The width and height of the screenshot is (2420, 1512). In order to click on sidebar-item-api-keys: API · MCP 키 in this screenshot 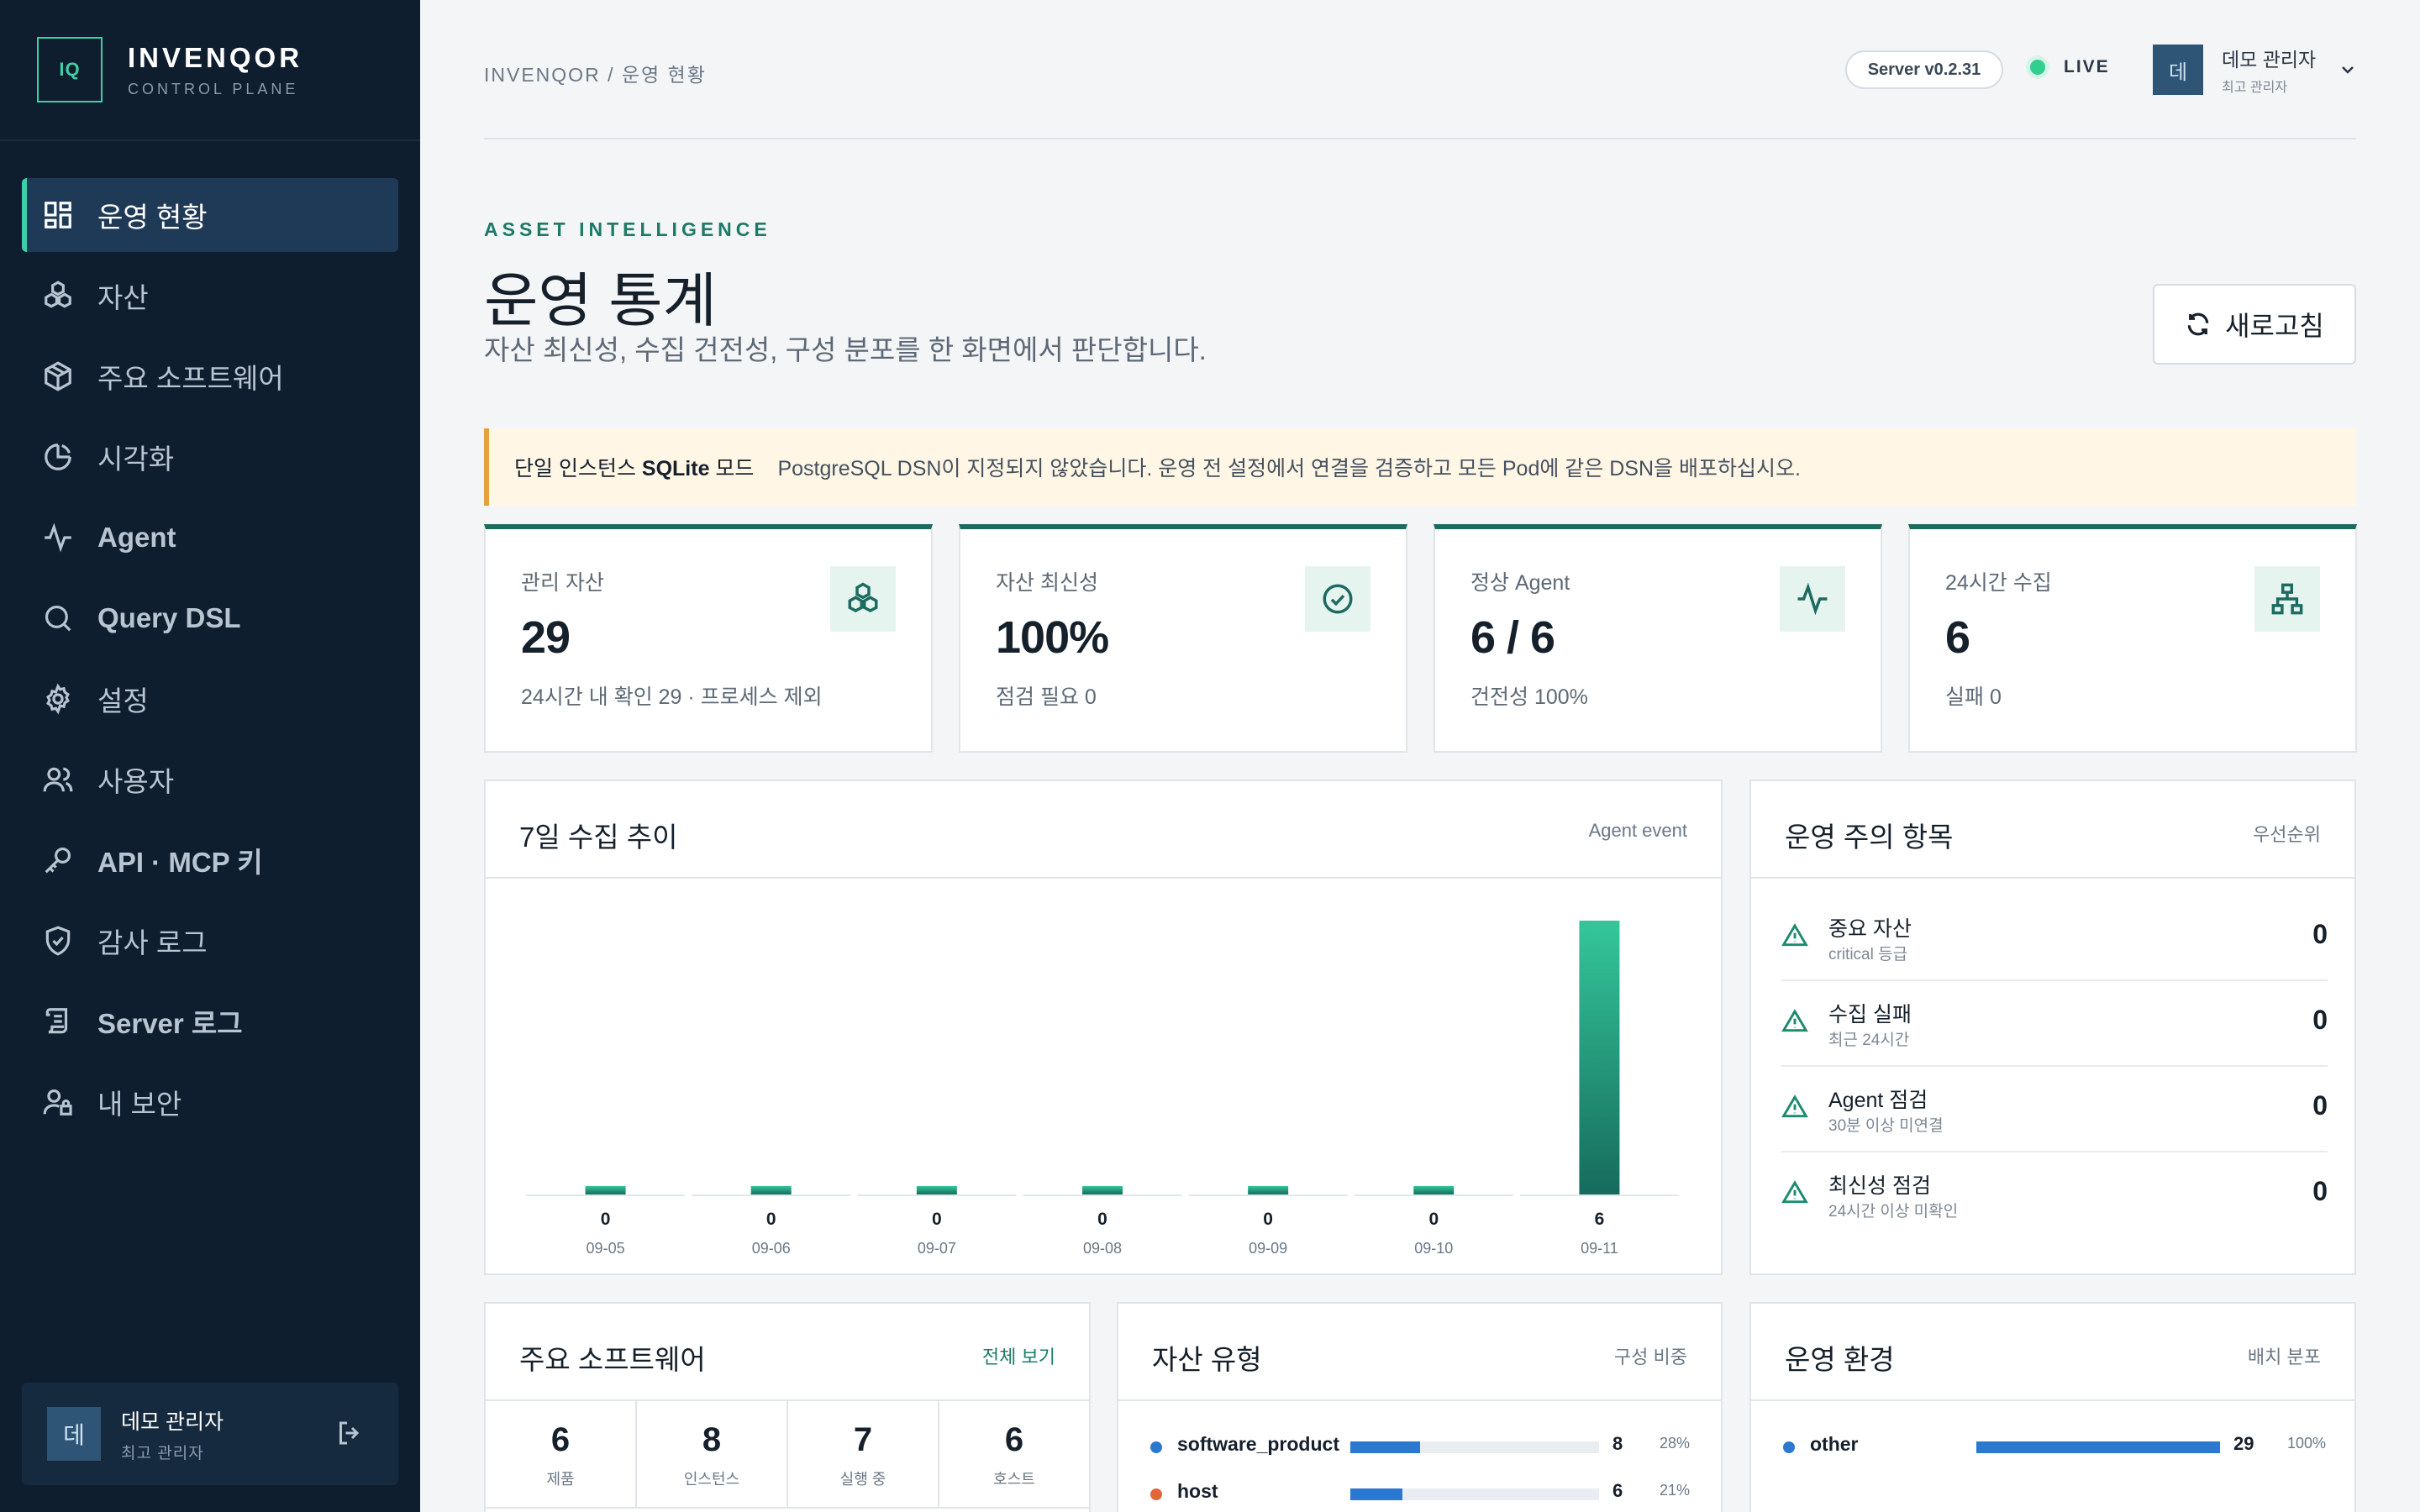, I will do `click(210, 860)`.